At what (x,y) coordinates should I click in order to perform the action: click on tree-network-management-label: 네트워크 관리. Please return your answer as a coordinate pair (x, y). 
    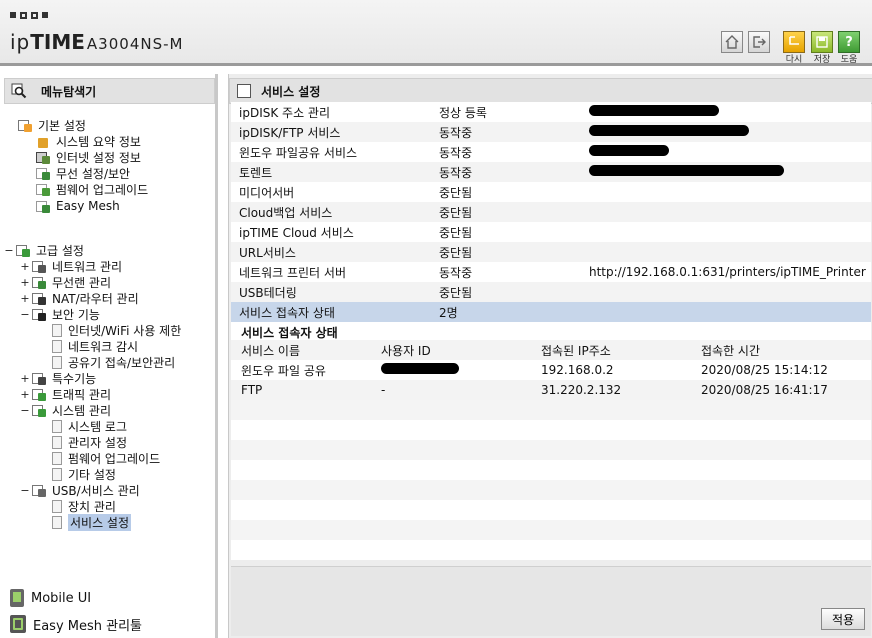
    Looking at the image, I should click on (87, 266).